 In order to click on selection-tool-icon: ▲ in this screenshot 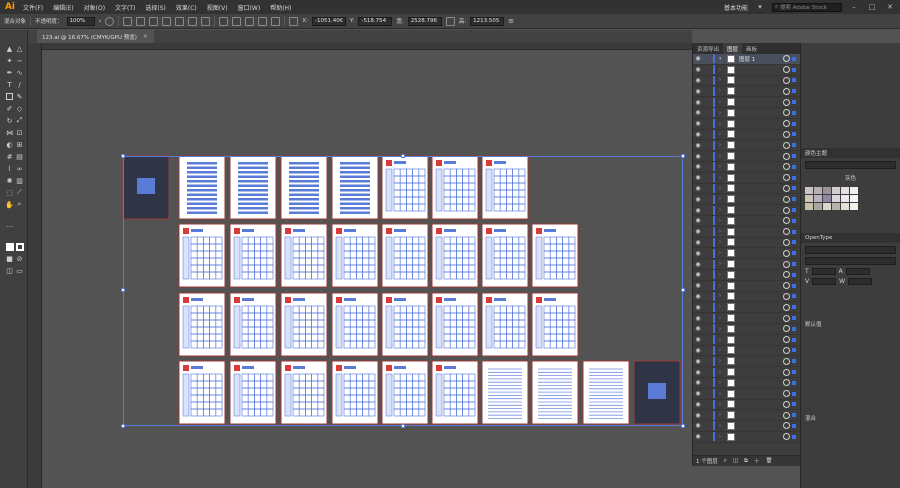, I will do `click(9, 48)`.